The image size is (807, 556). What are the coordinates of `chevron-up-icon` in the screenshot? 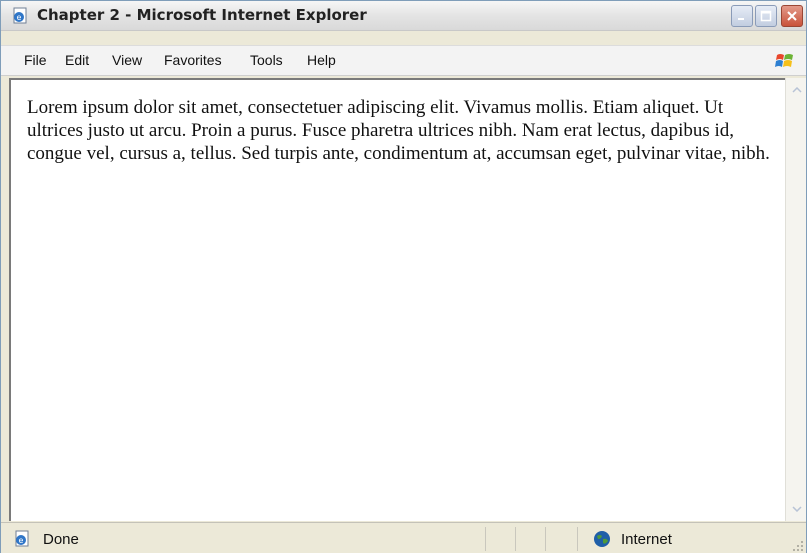 It's located at (796, 89).